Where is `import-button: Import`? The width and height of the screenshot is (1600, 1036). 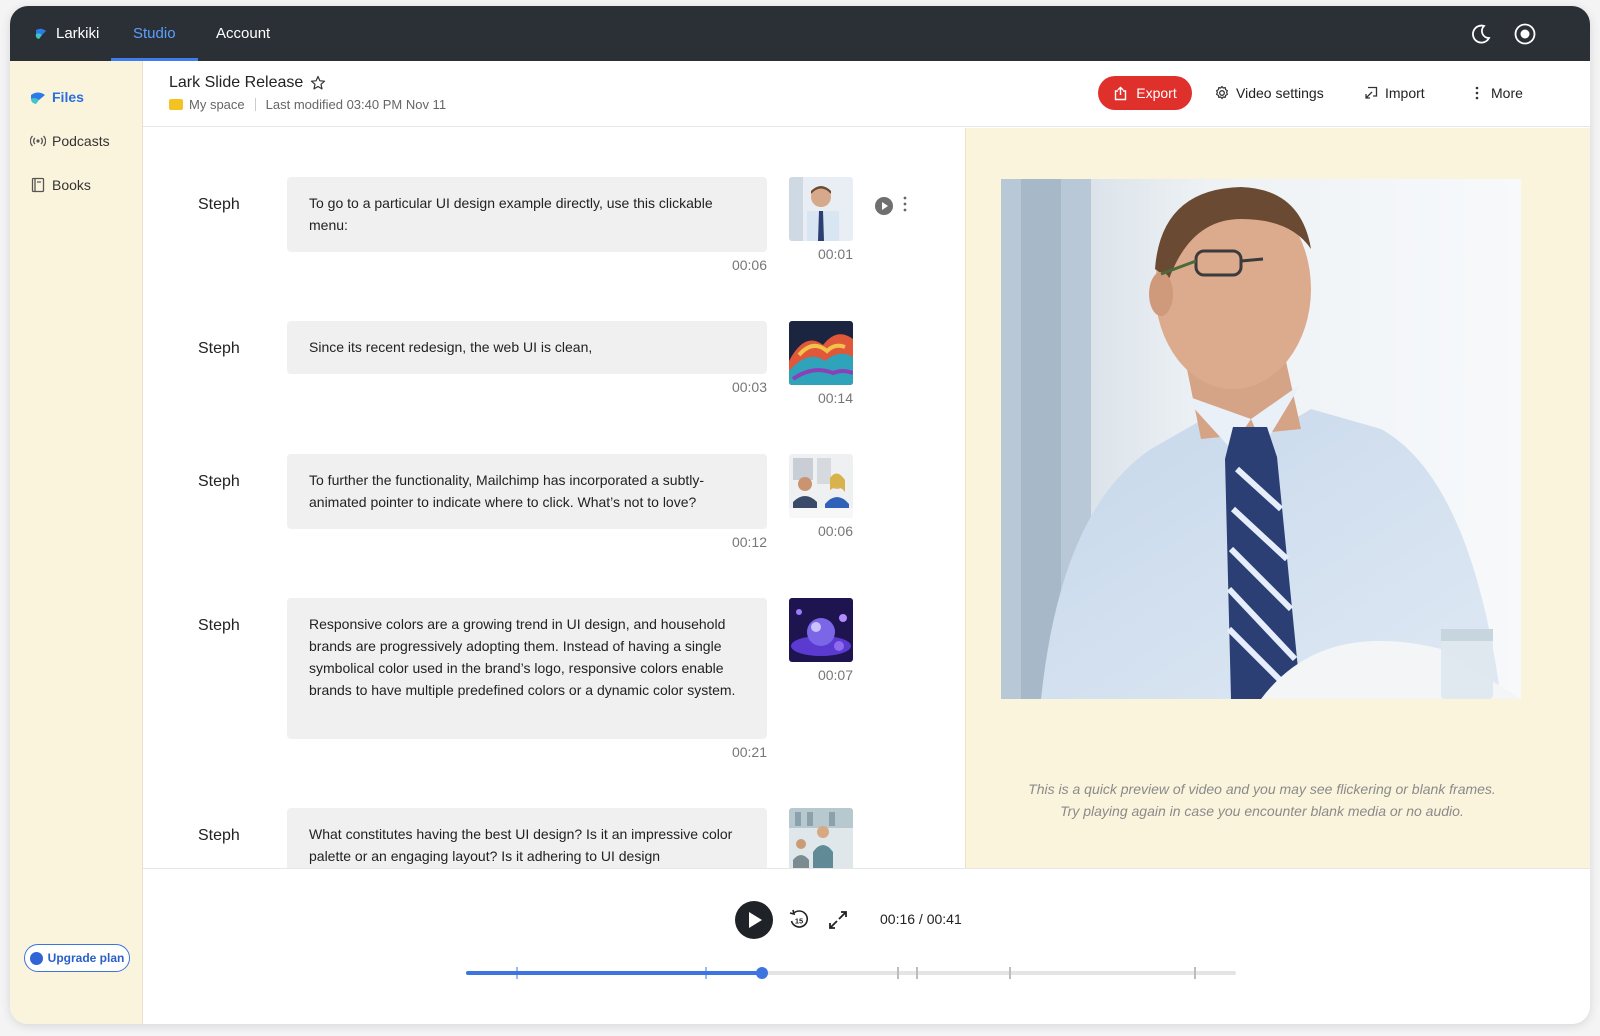
import-button: Import is located at coordinates (1394, 93).